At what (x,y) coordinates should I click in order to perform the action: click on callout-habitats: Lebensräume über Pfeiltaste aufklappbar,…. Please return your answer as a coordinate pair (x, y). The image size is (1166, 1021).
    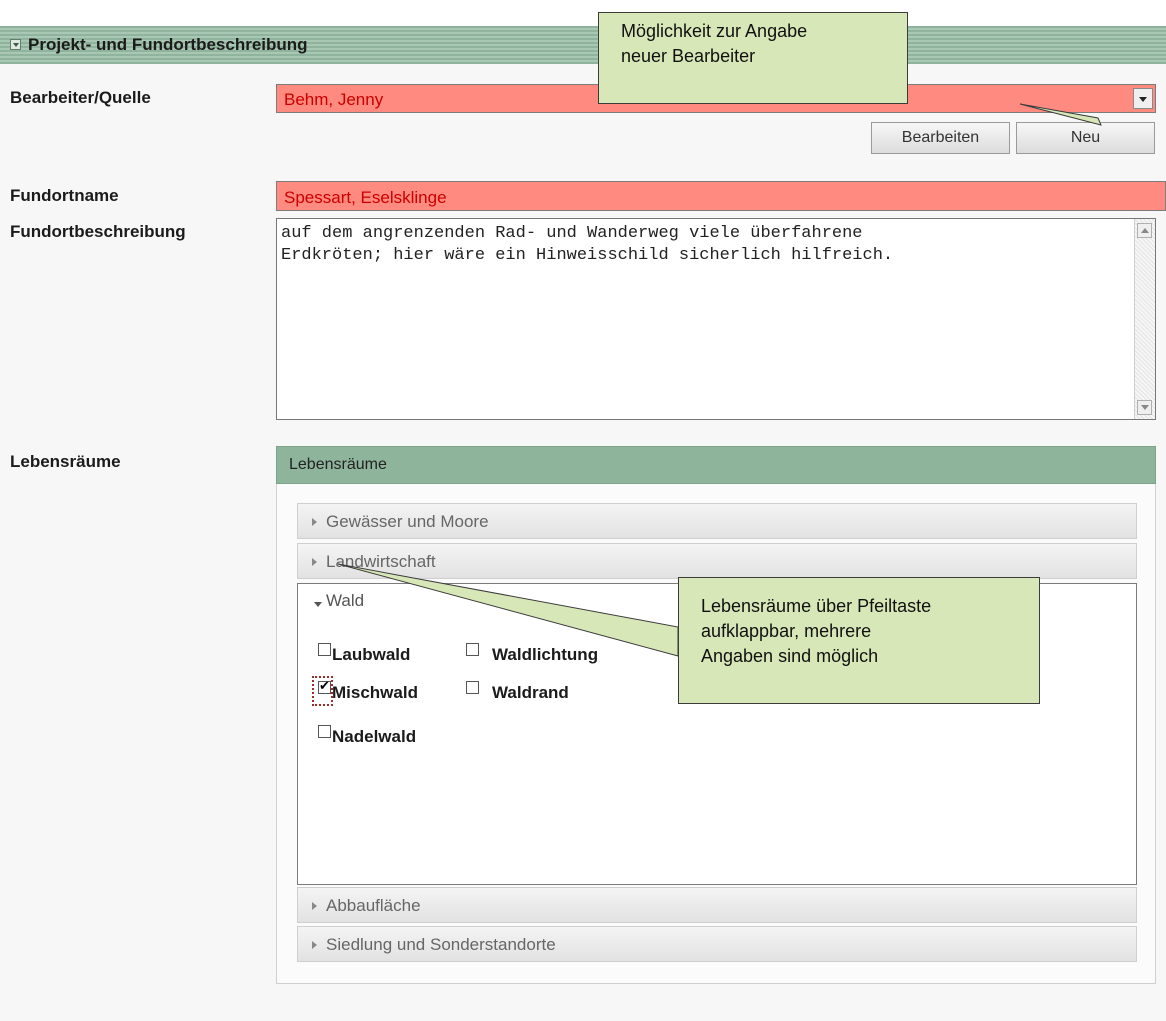
    Looking at the image, I should click on (859, 640).